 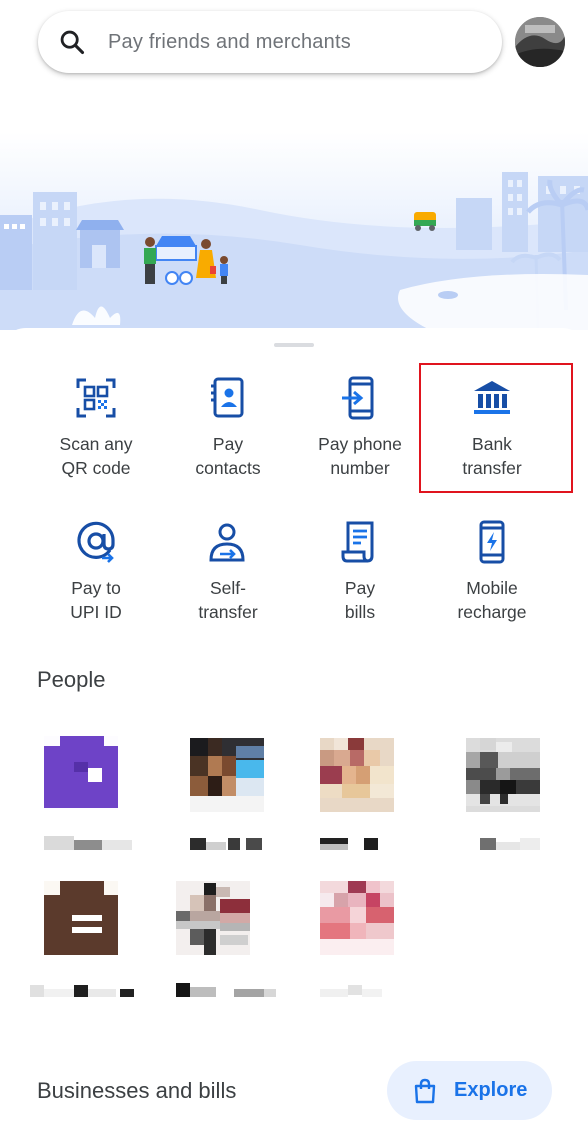 What do you see at coordinates (496, 428) in the screenshot?
I see `bank-transfer-highlight` at bounding box center [496, 428].